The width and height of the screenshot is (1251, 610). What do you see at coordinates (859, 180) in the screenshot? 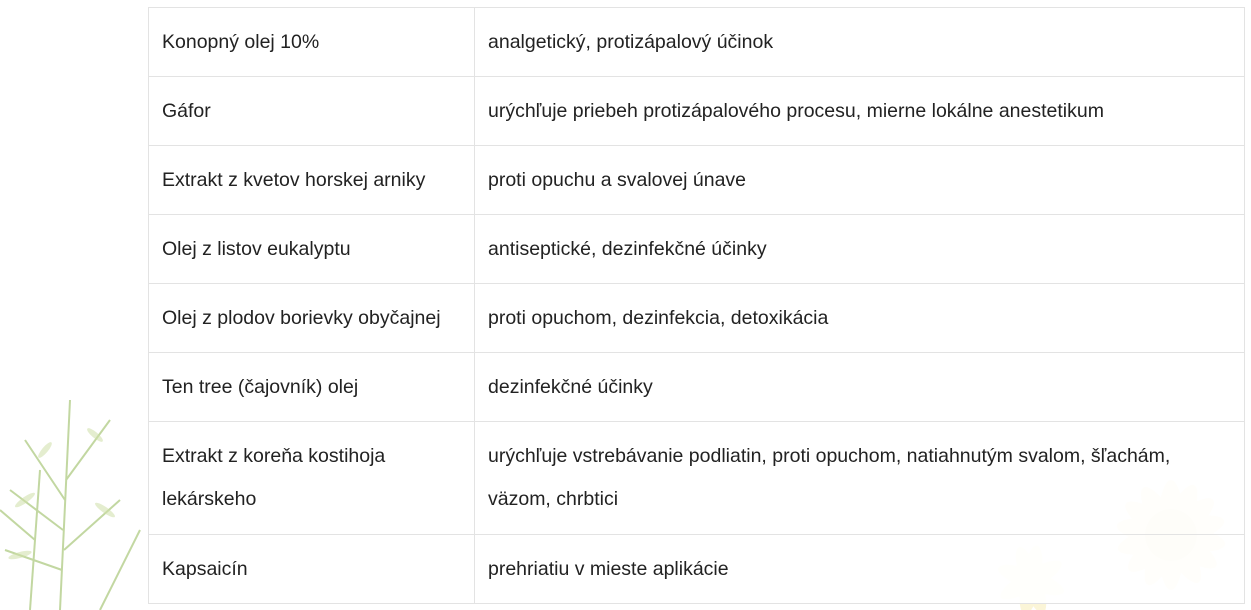
I see `ingredient-effect: proti opuchu a svalovej únave` at bounding box center [859, 180].